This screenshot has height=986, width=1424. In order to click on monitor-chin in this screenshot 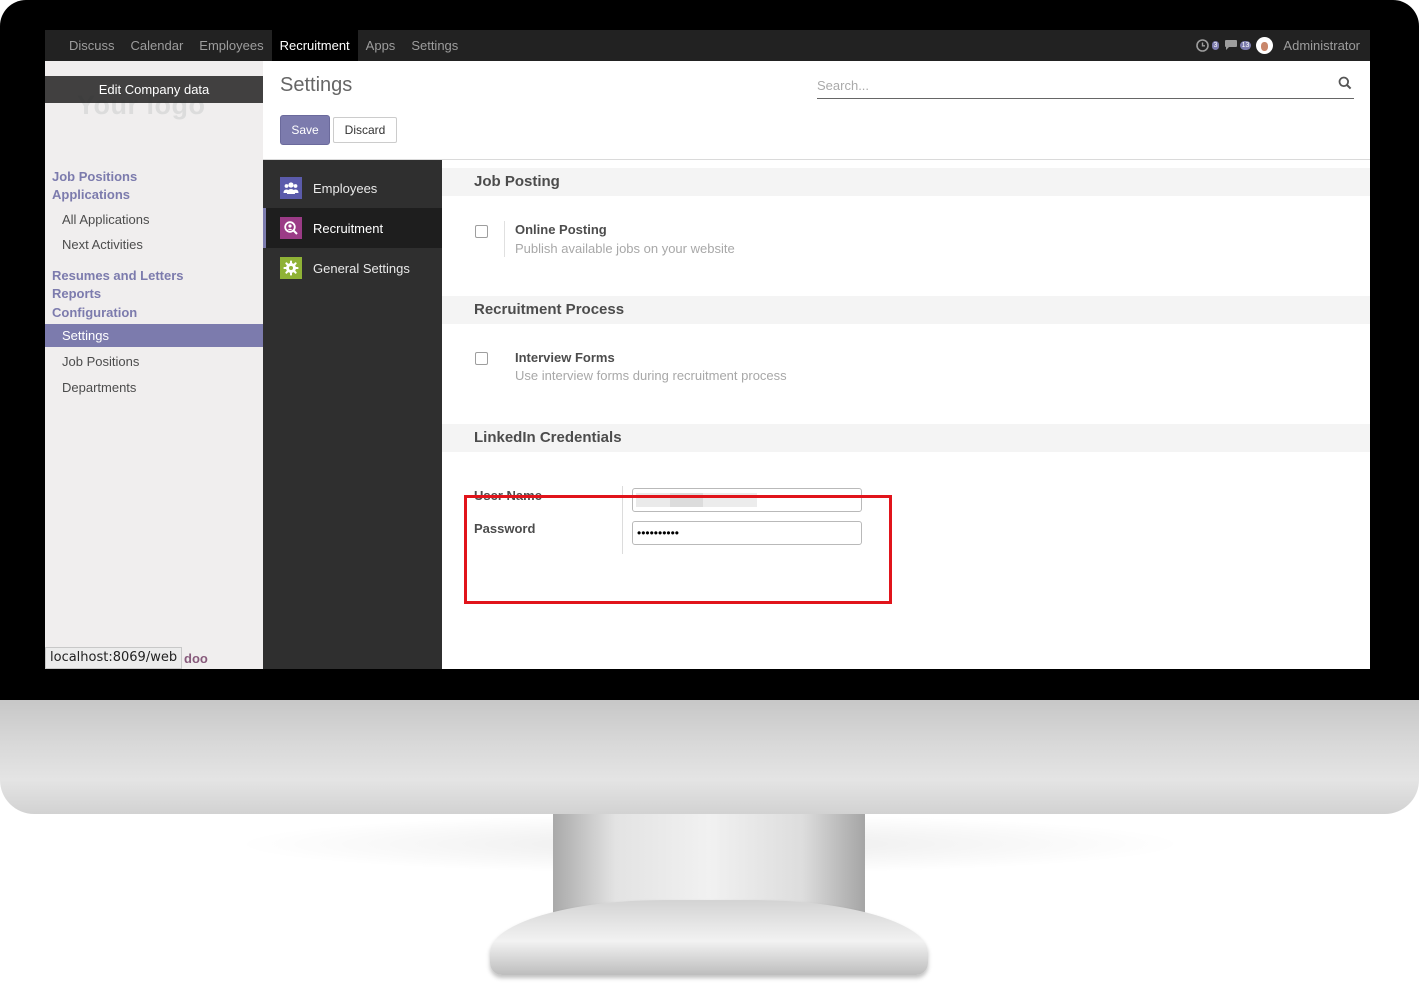, I will do `click(709, 757)`.